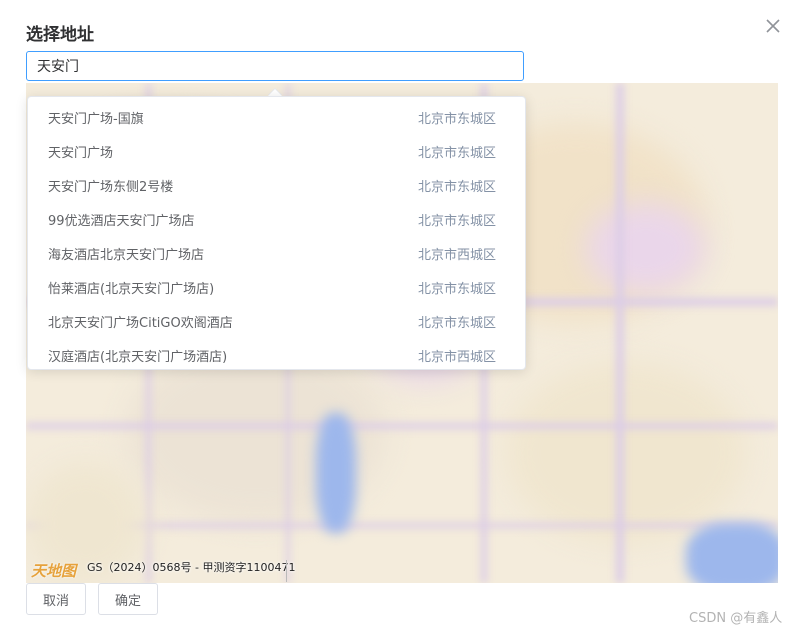 This screenshot has height=632, width=801. I want to click on suggestion-name: 天安门广场-国旗, so click(96, 119).